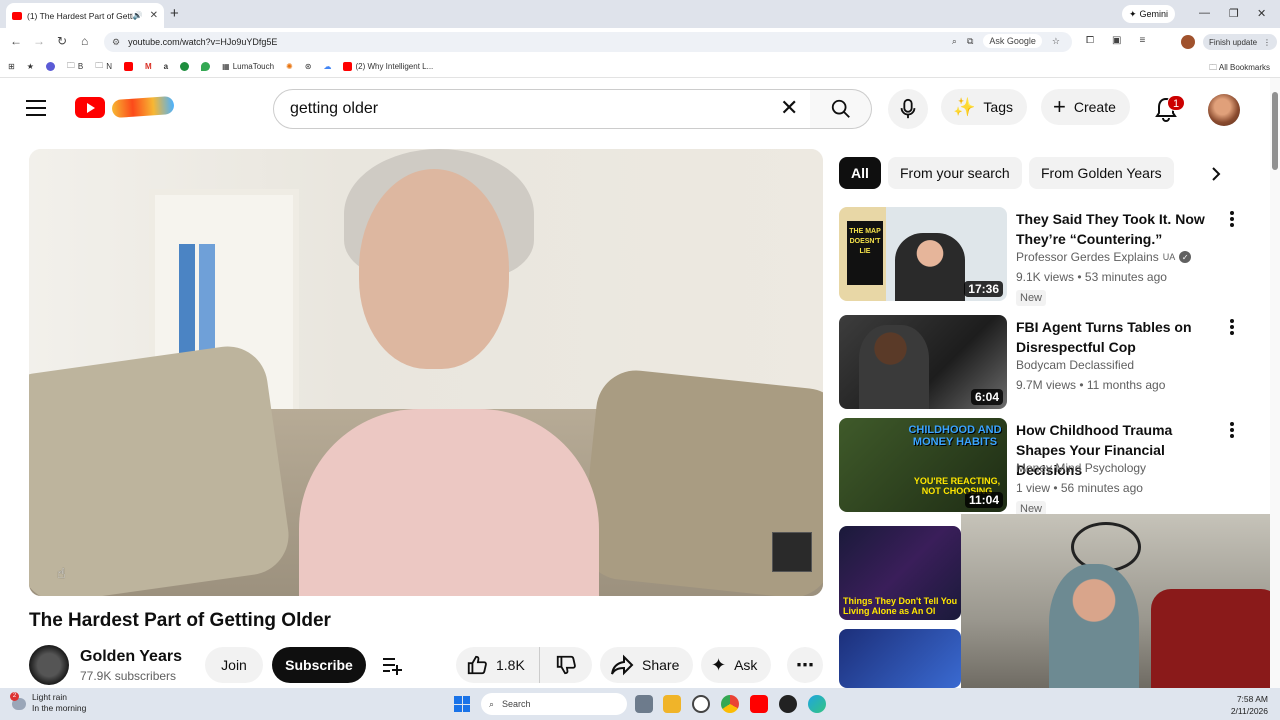  I want to click on thumbs-down-icon, so click(566, 665).